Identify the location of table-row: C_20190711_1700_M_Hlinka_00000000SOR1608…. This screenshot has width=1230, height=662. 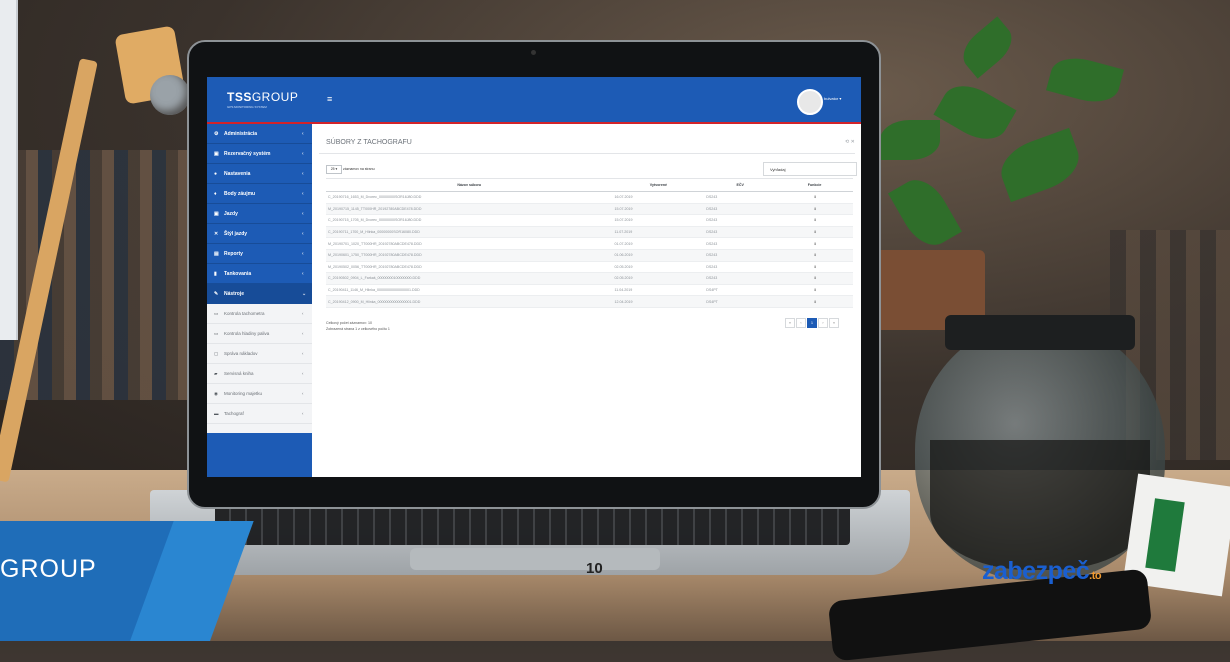
(589, 232).